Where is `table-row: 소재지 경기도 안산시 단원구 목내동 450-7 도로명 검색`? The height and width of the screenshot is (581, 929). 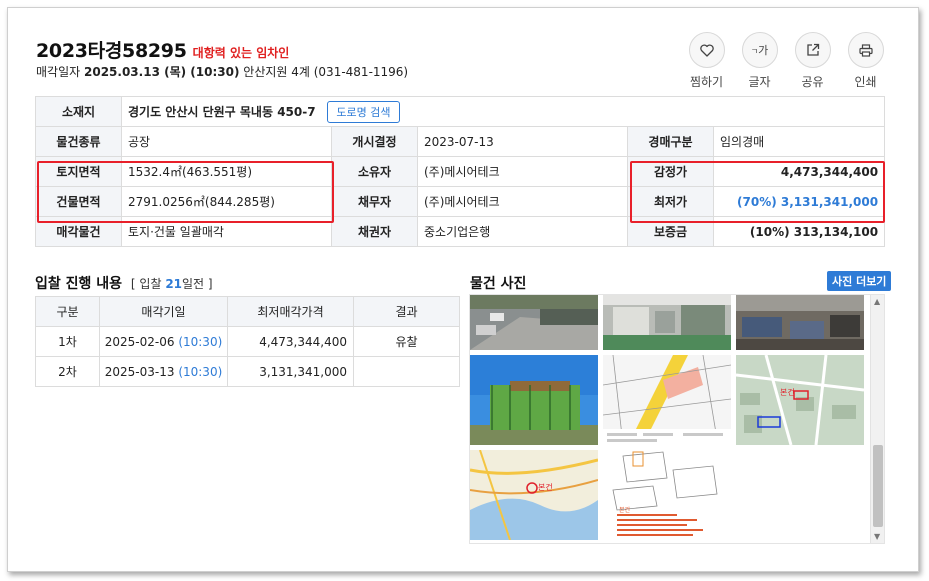
table-row: 소재지 경기도 안산시 단원구 목내동 450-7 도로명 검색 is located at coordinates (460, 111).